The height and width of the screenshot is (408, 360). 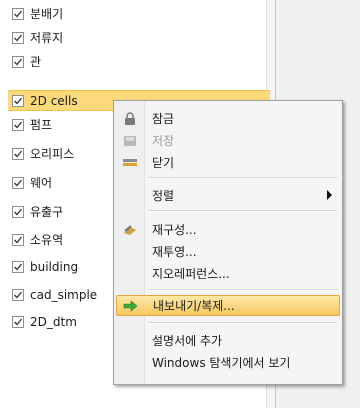 I want to click on layer-item-pipe: 관, so click(x=139, y=61).